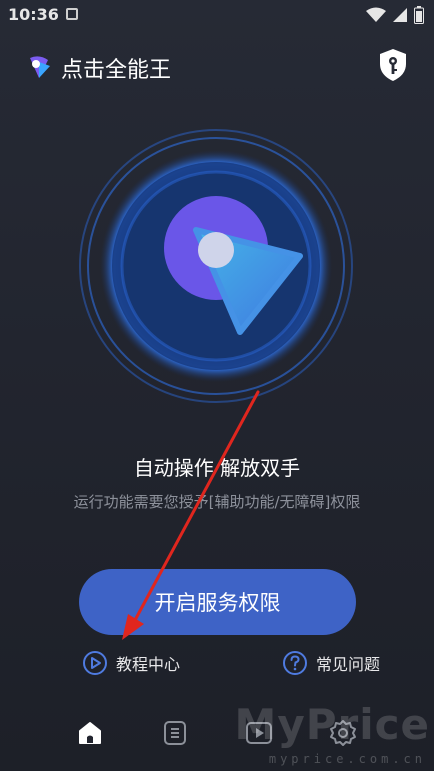 The width and height of the screenshot is (434, 771). Describe the element at coordinates (217, 602) in the screenshot. I see `enable-service-button: 开启服务权限` at that location.